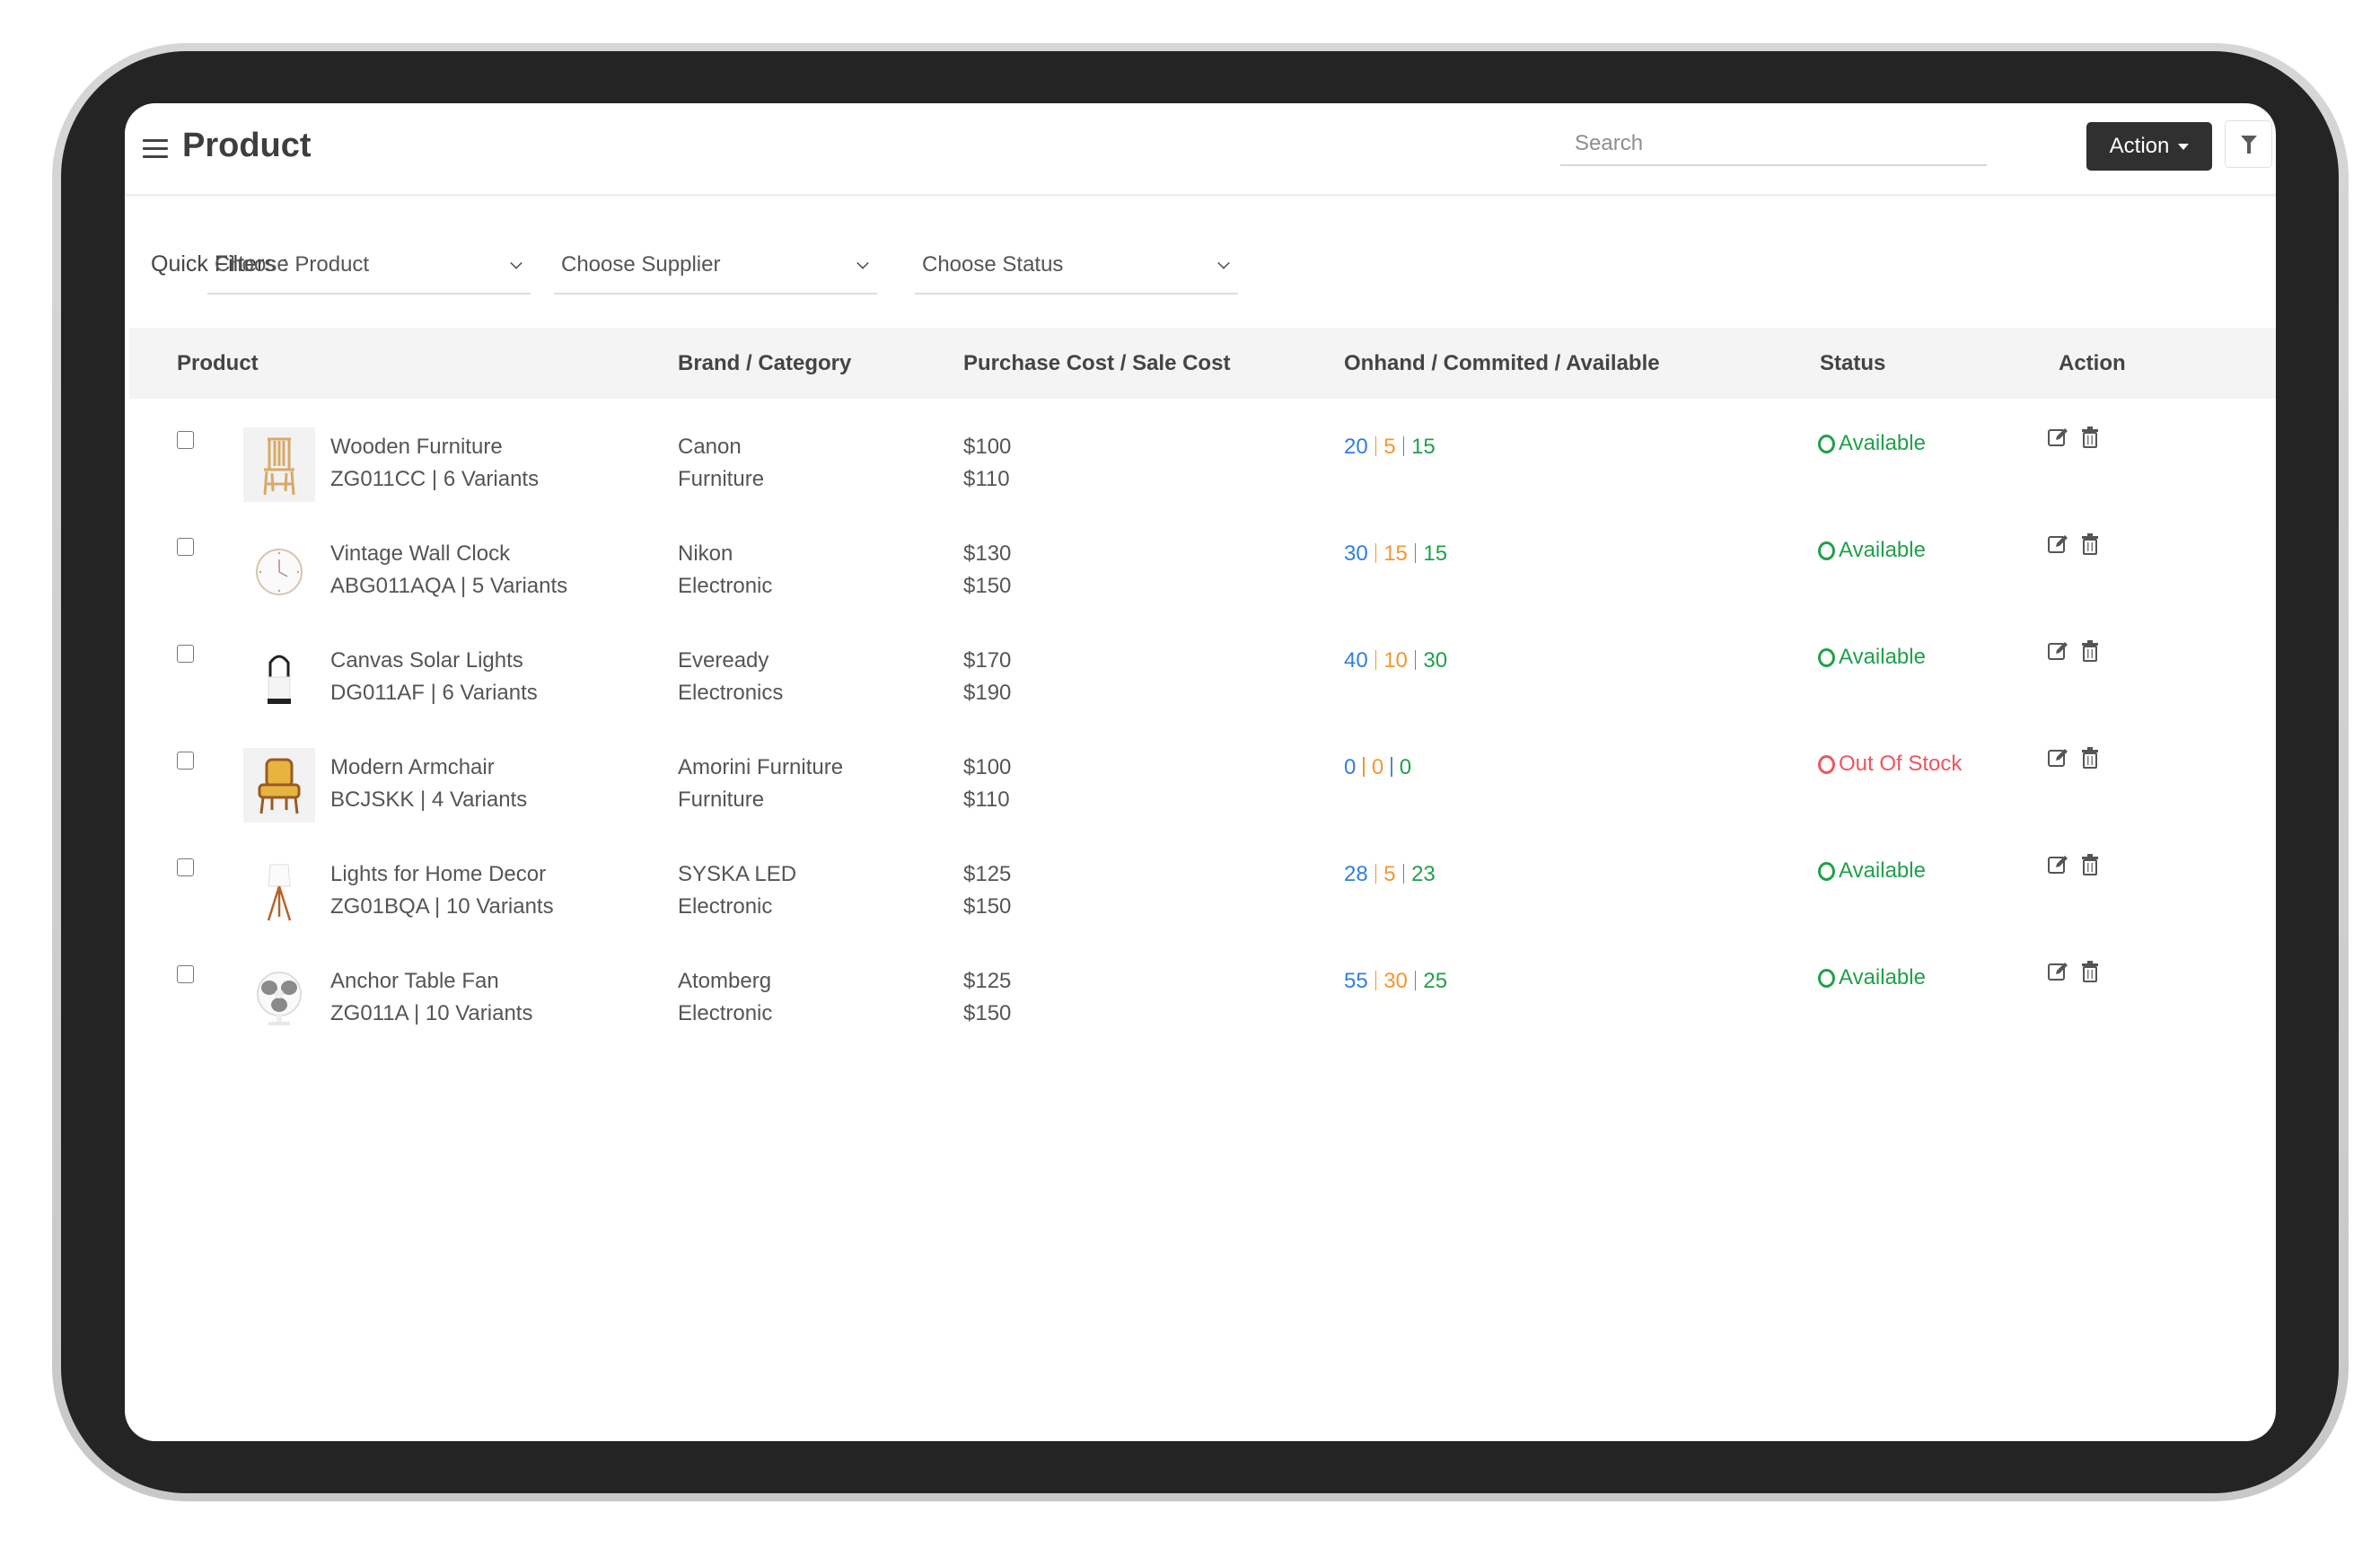 The height and width of the screenshot is (1557, 2380). What do you see at coordinates (731, 693) in the screenshot?
I see `category: Electronics` at bounding box center [731, 693].